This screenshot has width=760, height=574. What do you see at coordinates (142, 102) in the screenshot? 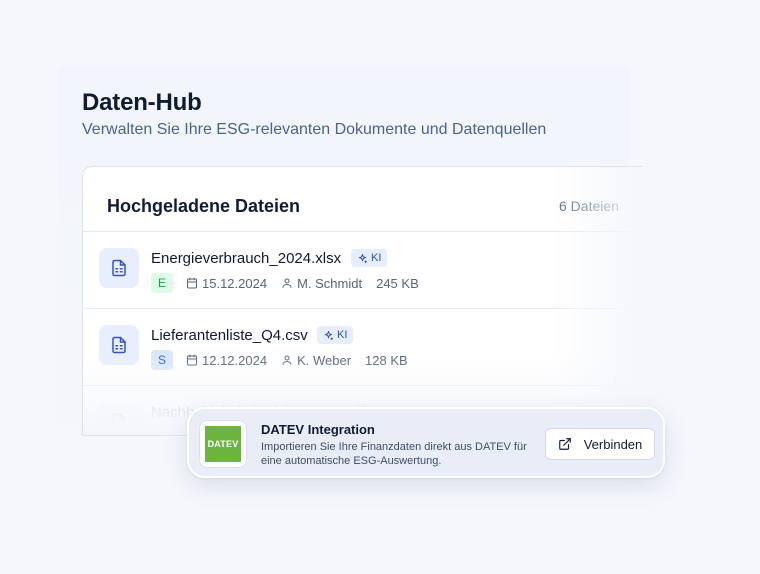
I see `page-title: Daten-Hub` at bounding box center [142, 102].